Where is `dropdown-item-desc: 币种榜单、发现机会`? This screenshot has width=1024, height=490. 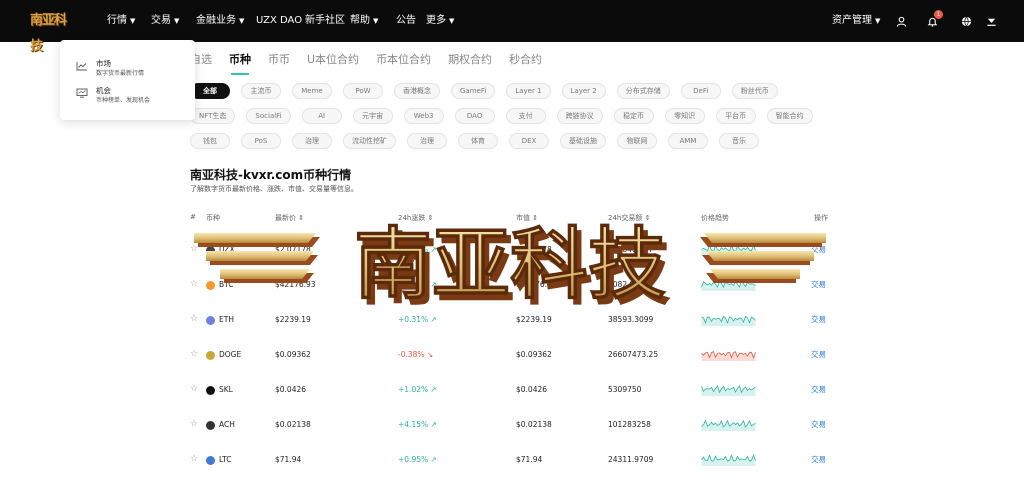
dropdown-item-desc: 币种榜单、发现机会 is located at coordinates (123, 100).